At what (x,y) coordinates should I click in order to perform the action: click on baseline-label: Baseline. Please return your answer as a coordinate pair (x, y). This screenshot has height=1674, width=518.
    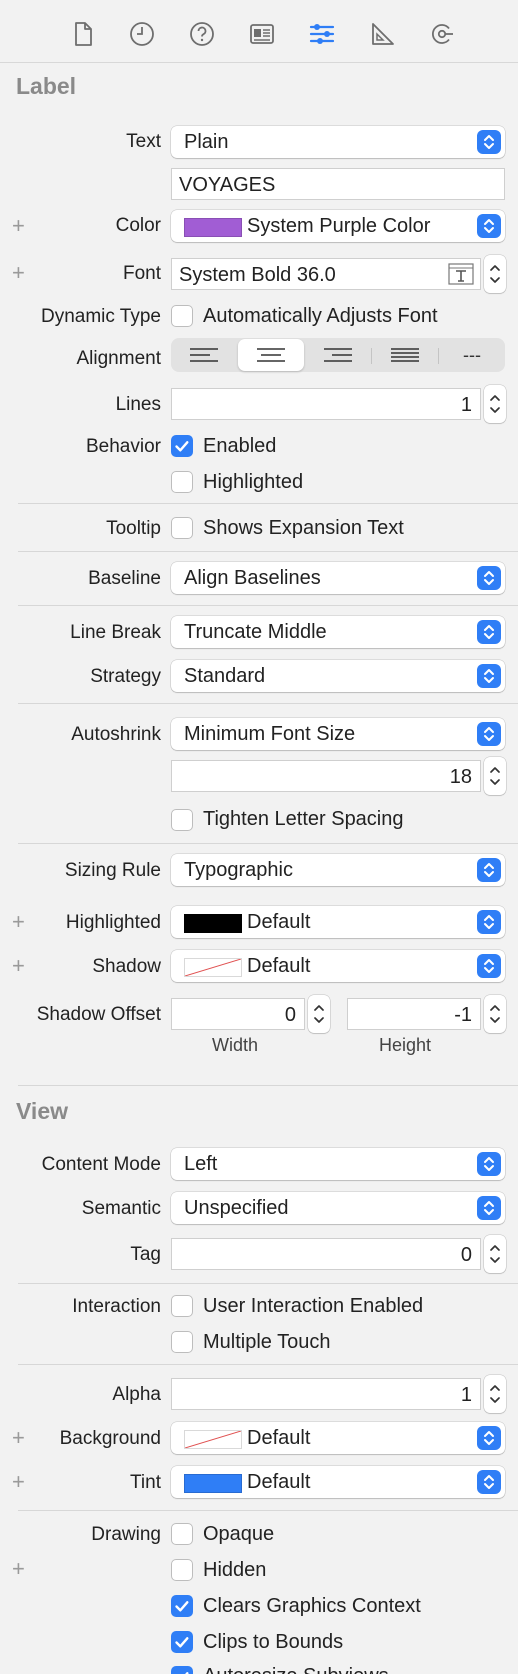
    Looking at the image, I should click on (124, 578).